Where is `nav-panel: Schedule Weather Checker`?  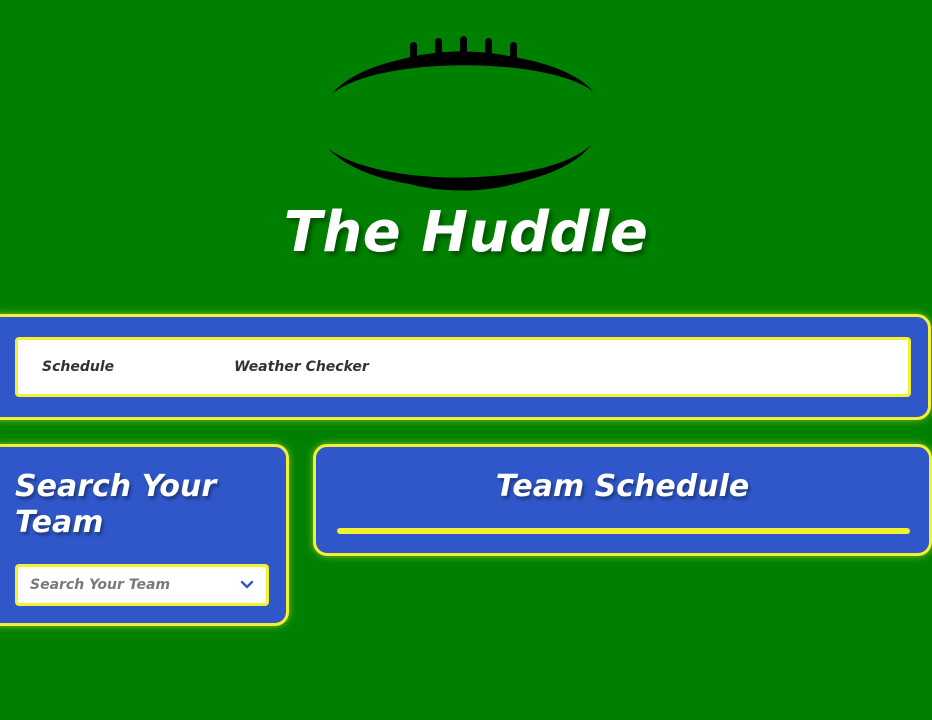
nav-panel: Schedule Weather Checker is located at coordinates (465, 367).